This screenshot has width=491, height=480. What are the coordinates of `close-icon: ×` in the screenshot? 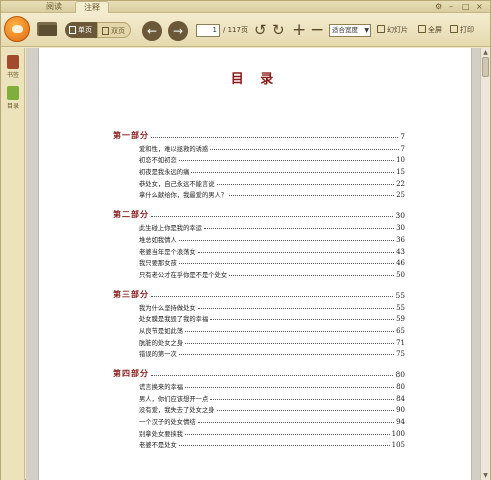 It's located at (479, 7).